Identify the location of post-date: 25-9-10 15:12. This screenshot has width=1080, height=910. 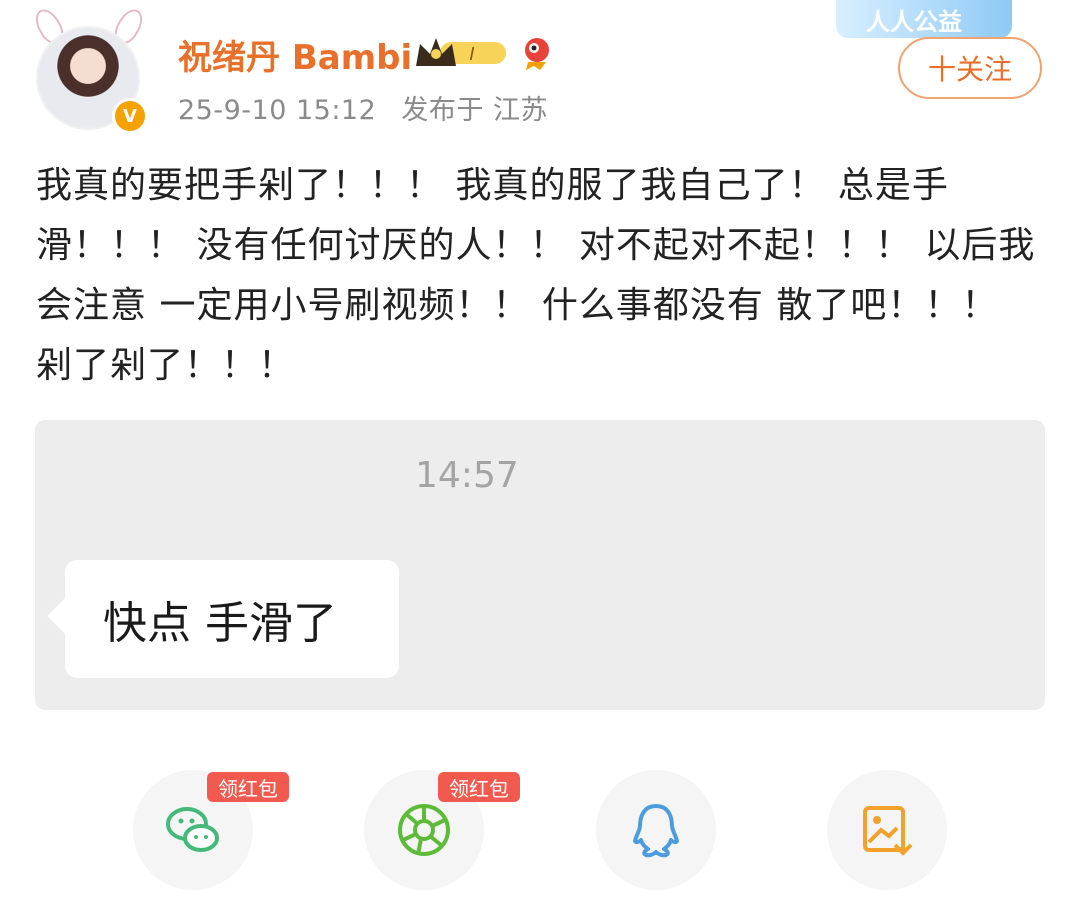
(277, 110).